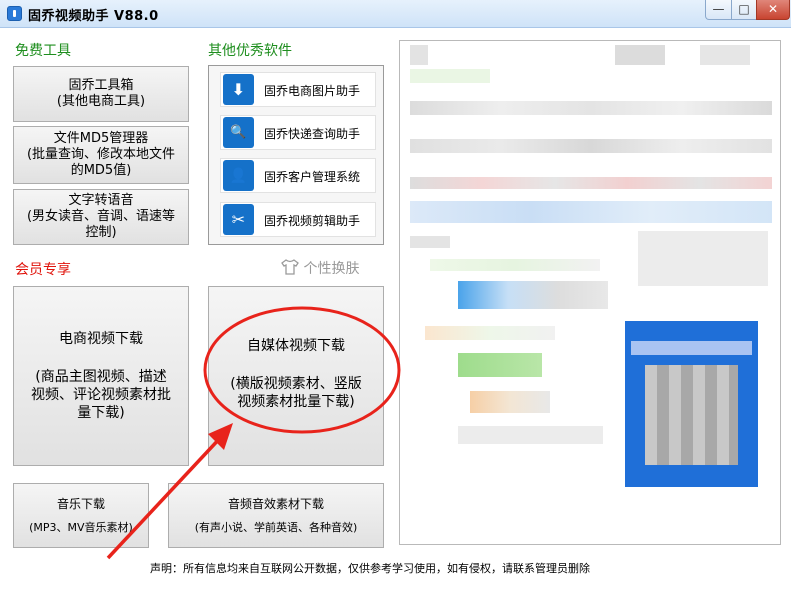  What do you see at coordinates (165, 497) in the screenshot?
I see `annotation-arrow` at bounding box center [165, 497].